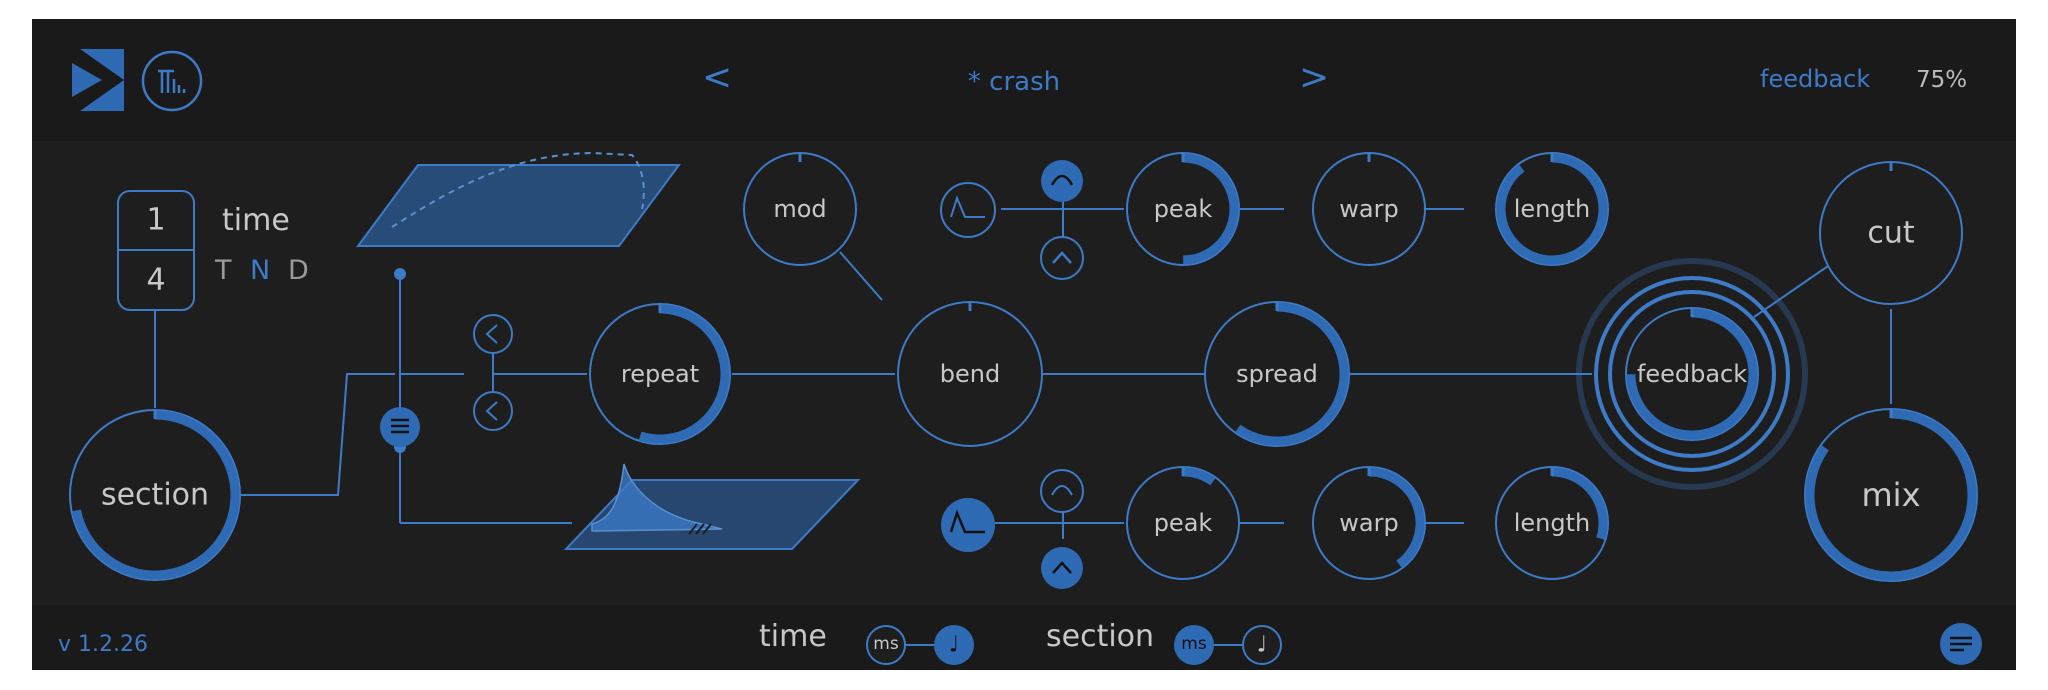 The height and width of the screenshot is (690, 2048). Describe the element at coordinates (1183, 209) in the screenshot. I see `peak-top-knob-label: peak` at that location.